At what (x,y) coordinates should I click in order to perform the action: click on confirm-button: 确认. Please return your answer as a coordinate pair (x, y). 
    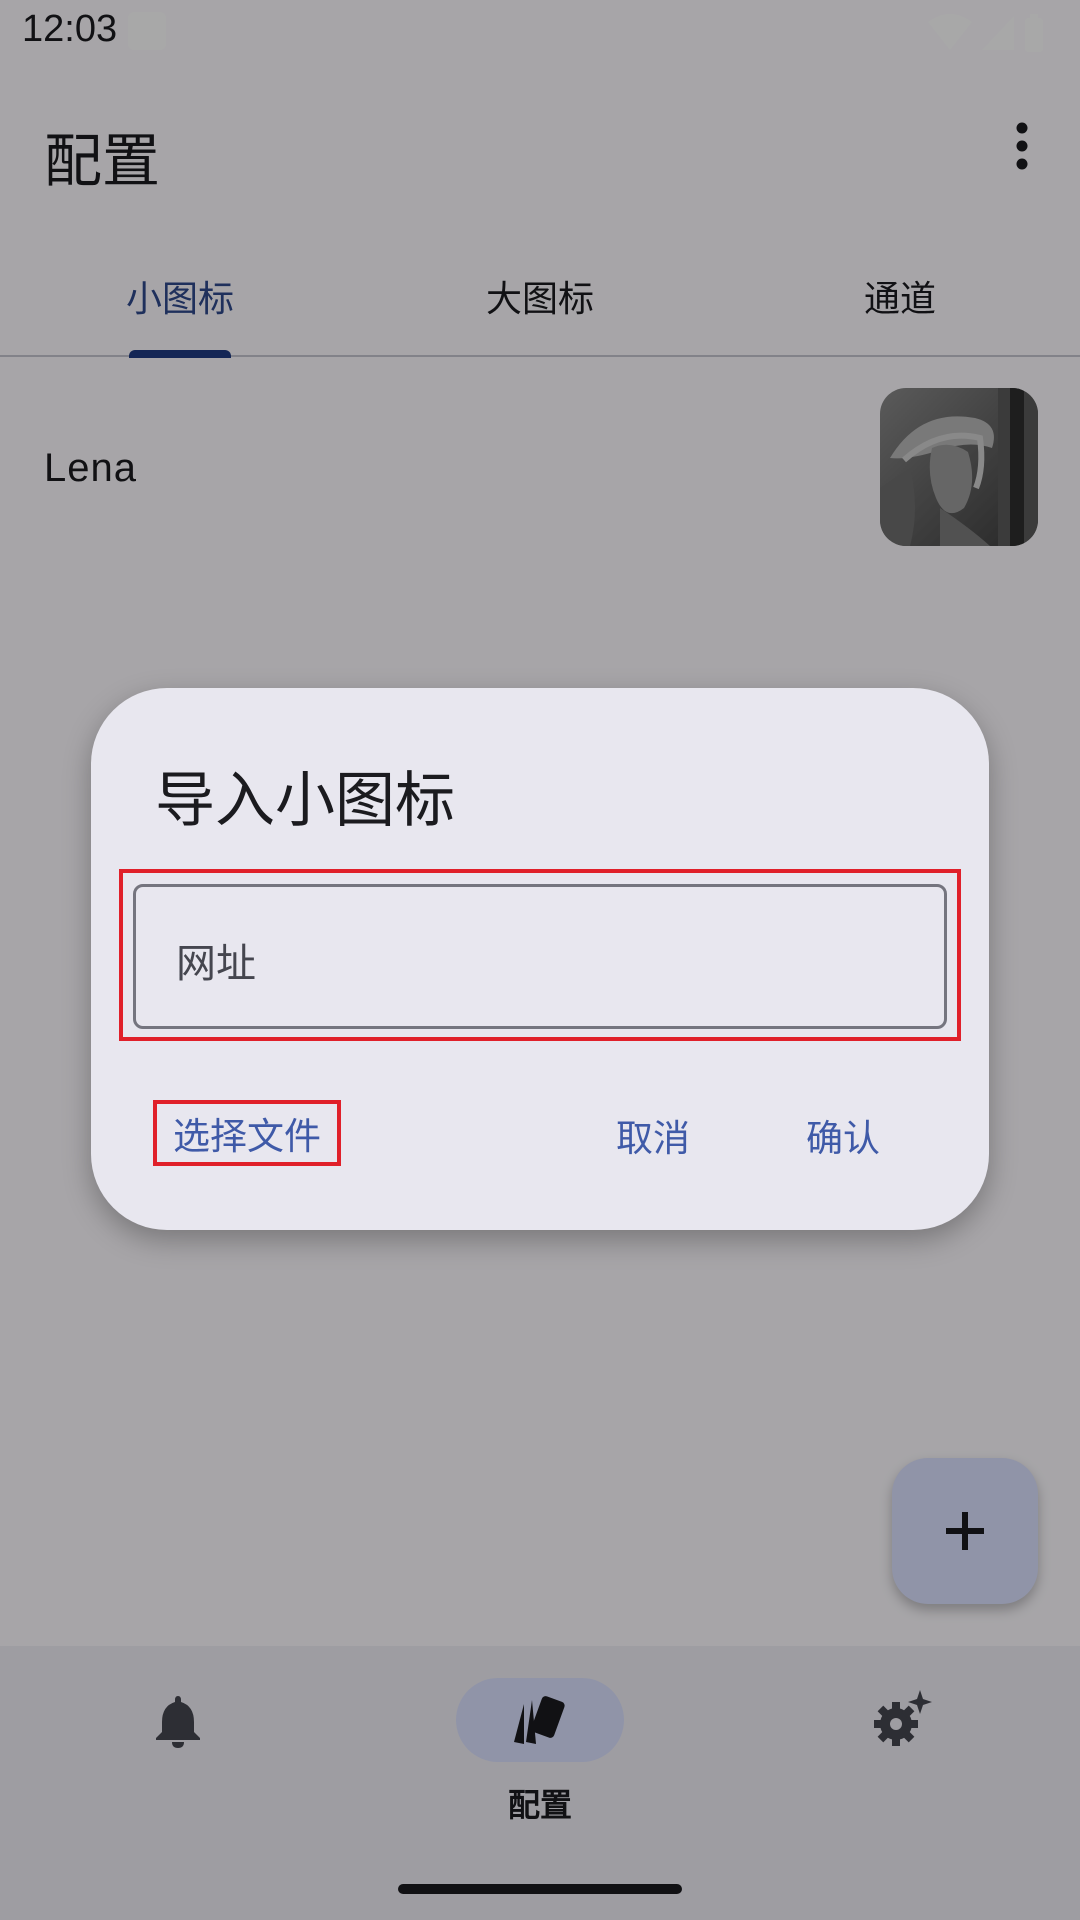
    Looking at the image, I should click on (843, 1135).